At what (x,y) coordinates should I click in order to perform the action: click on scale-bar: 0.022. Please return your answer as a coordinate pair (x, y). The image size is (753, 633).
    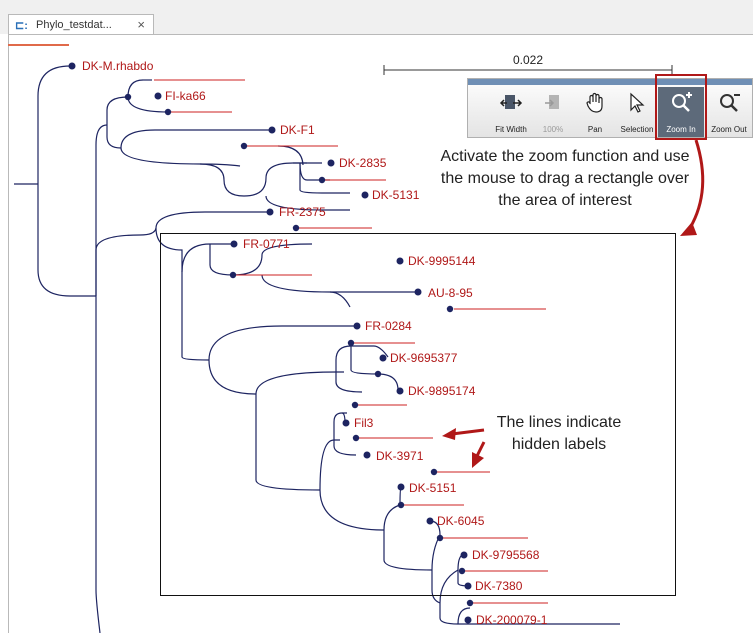
    Looking at the image, I should click on (528, 64).